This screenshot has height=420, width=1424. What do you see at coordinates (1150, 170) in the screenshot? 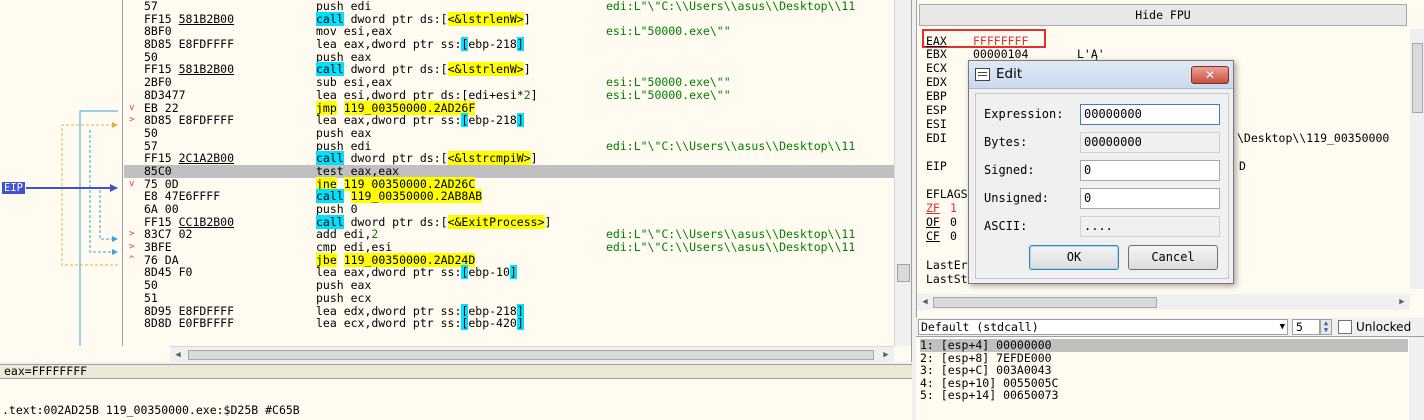
I see `signed-field: 0` at bounding box center [1150, 170].